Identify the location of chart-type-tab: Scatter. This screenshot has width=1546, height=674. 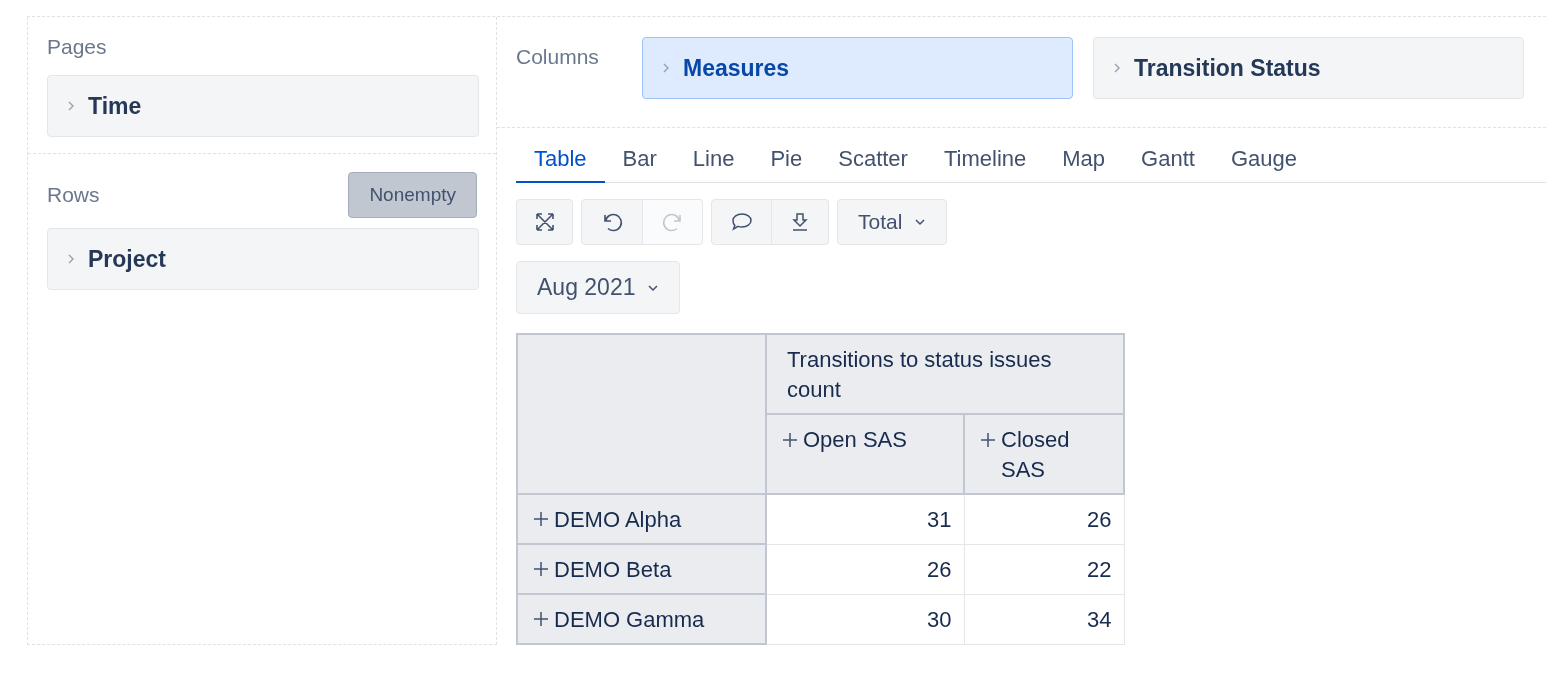
(873, 162).